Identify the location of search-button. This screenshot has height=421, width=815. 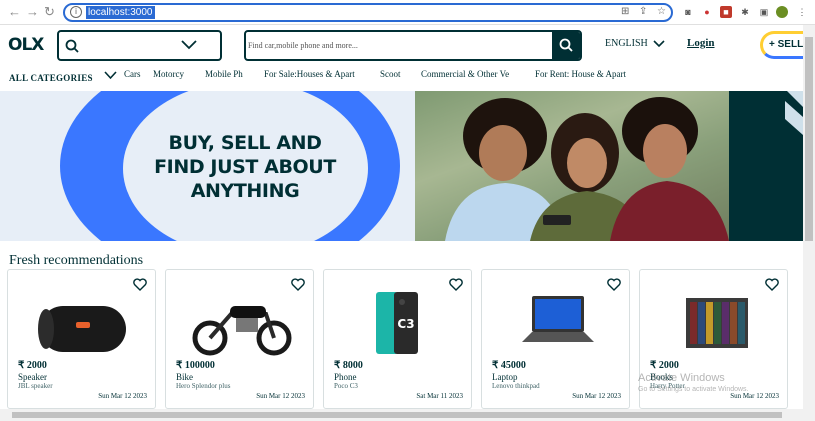
(566, 45).